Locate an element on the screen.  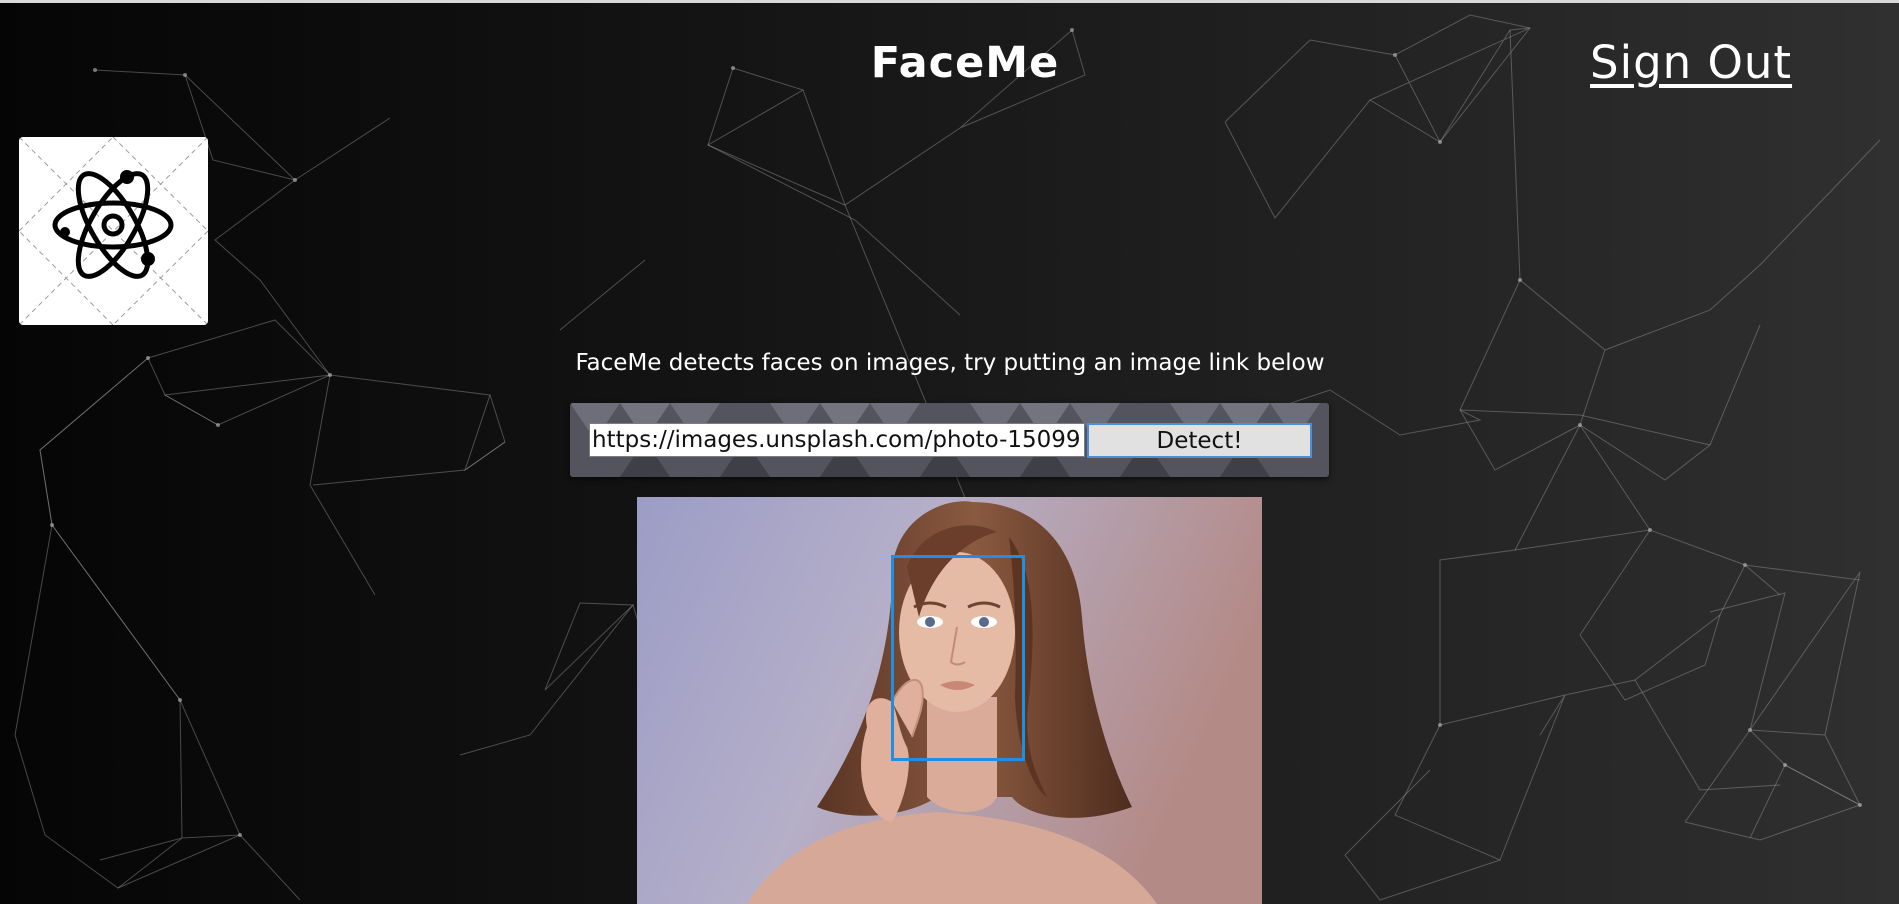
logo is located at coordinates (113, 231).